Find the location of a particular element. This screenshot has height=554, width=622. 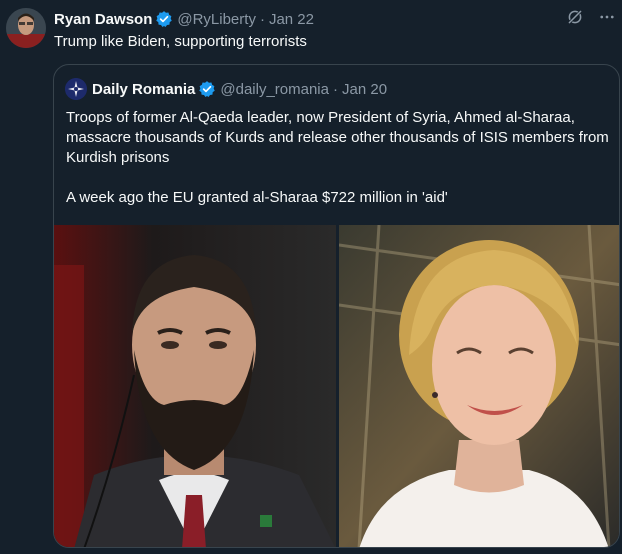

quote-author-handle: @daily_romania is located at coordinates (274, 89).